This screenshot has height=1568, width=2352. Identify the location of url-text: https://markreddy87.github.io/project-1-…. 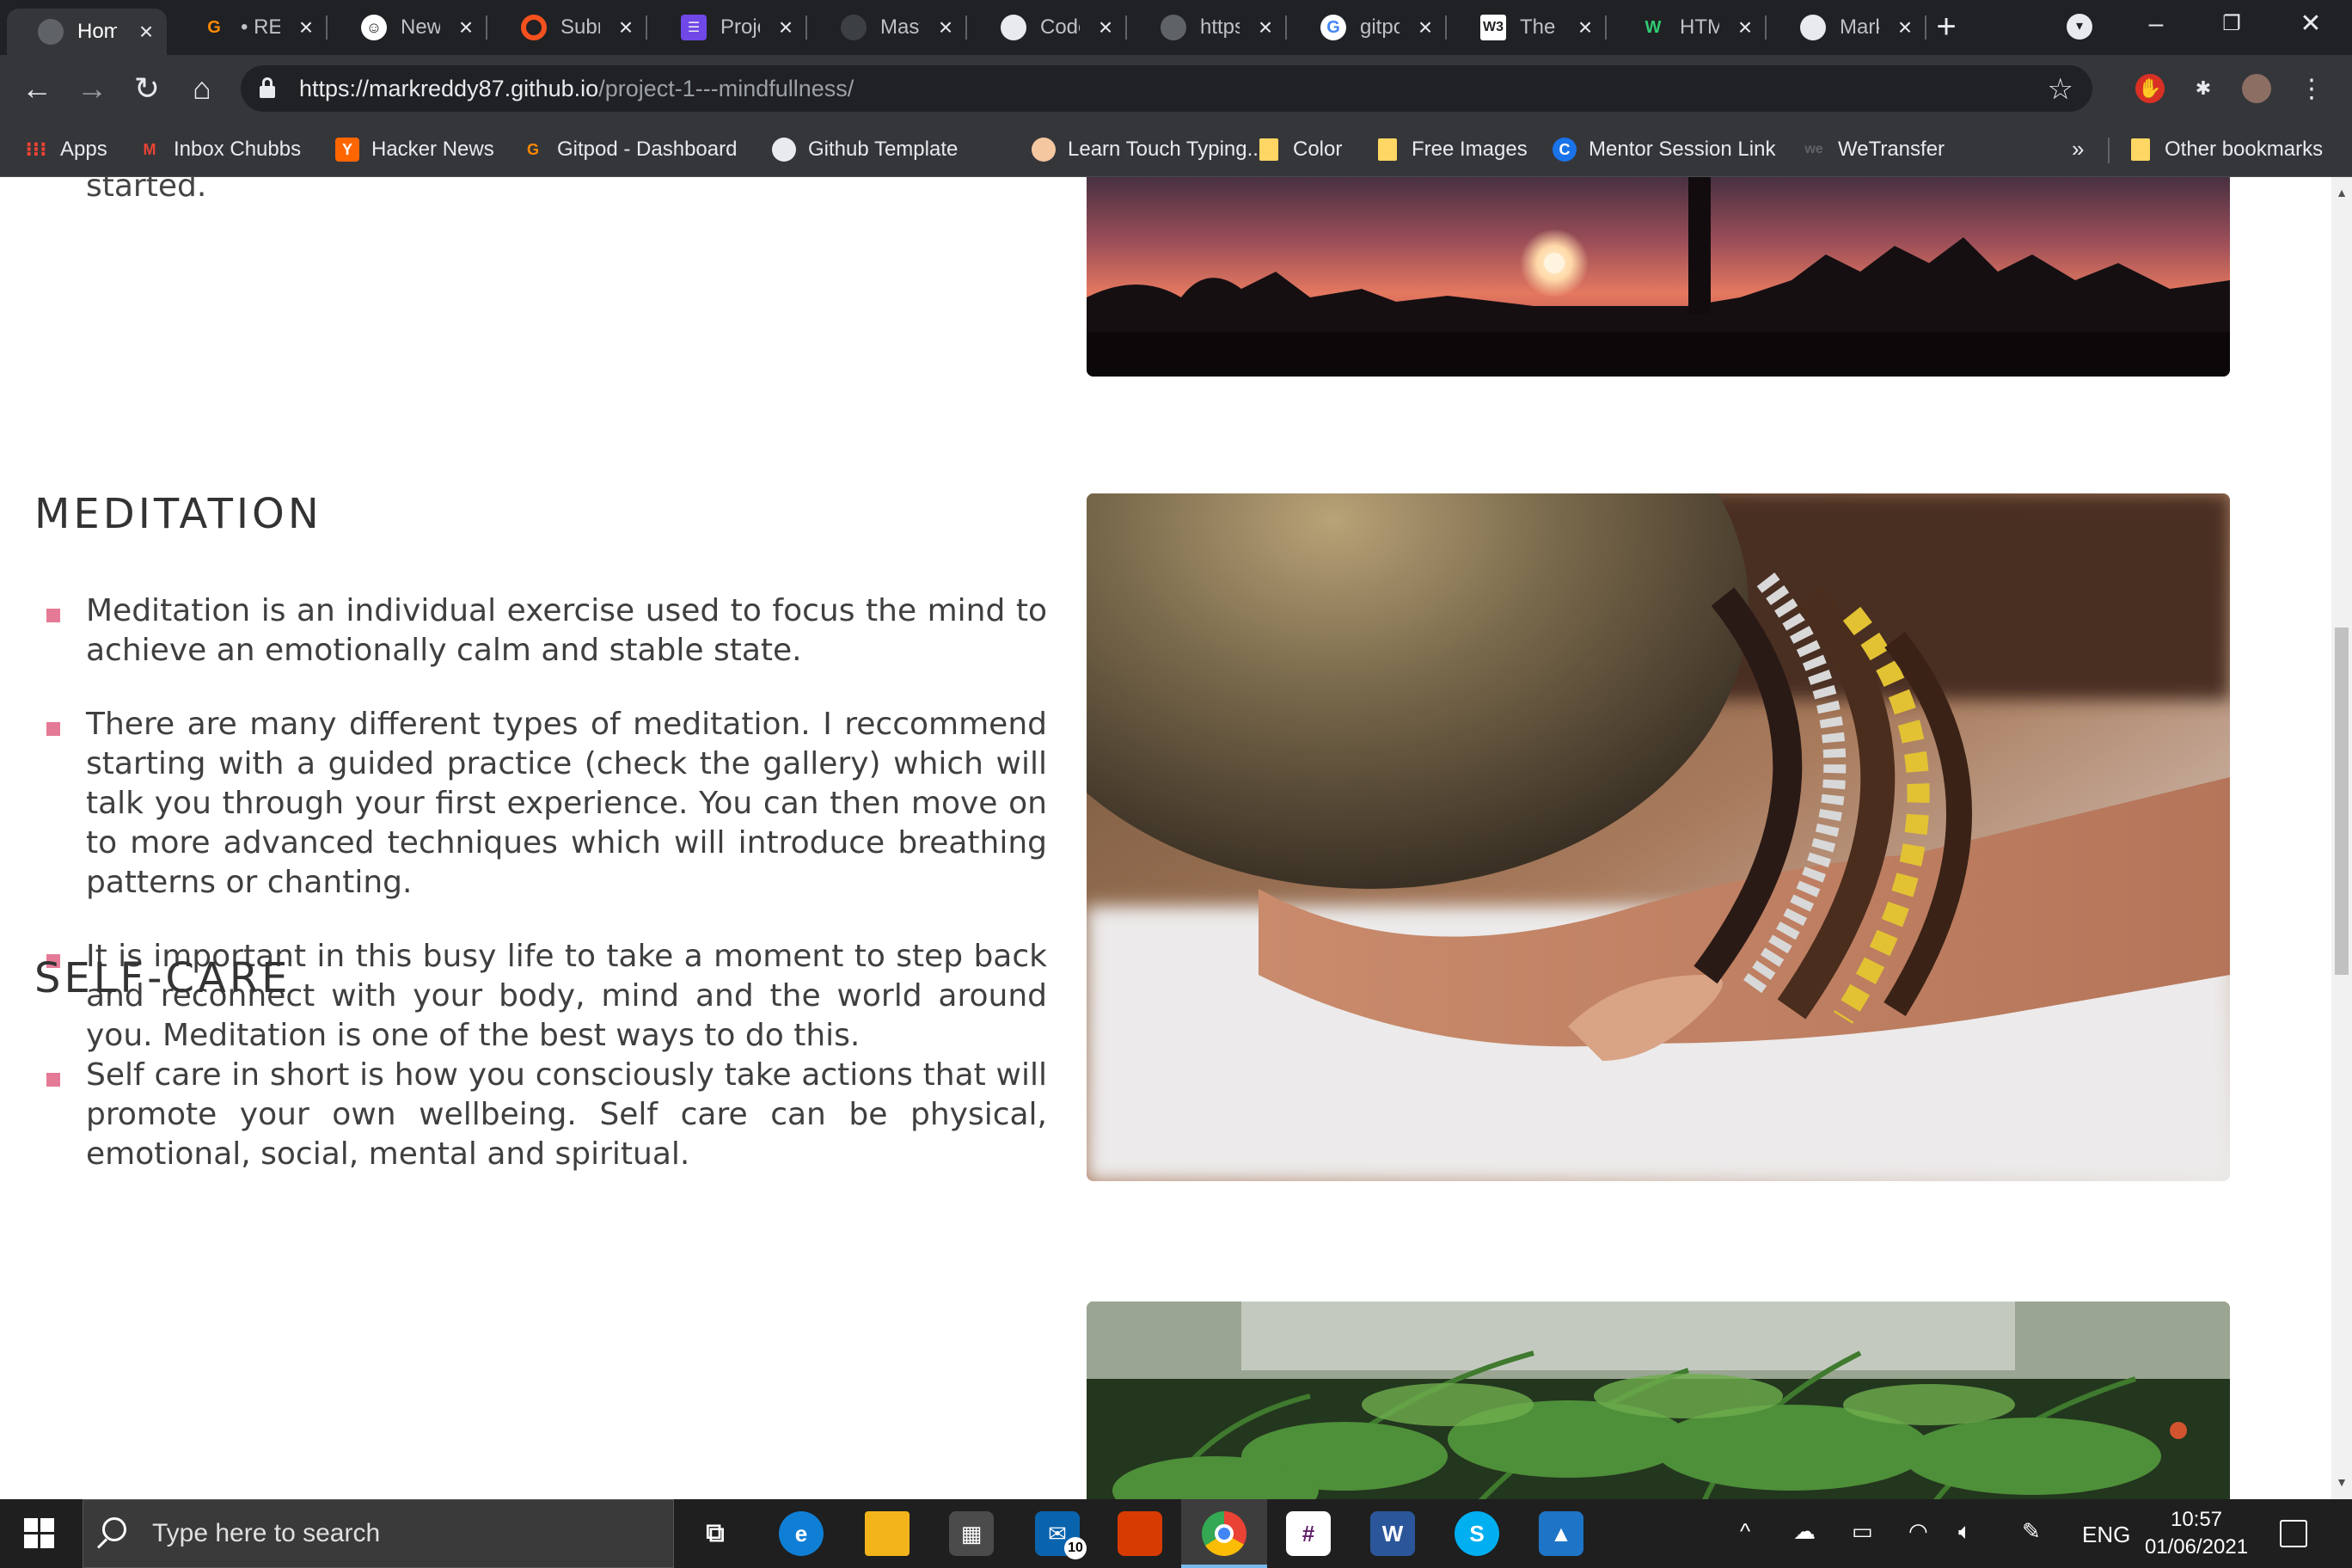
(576, 89).